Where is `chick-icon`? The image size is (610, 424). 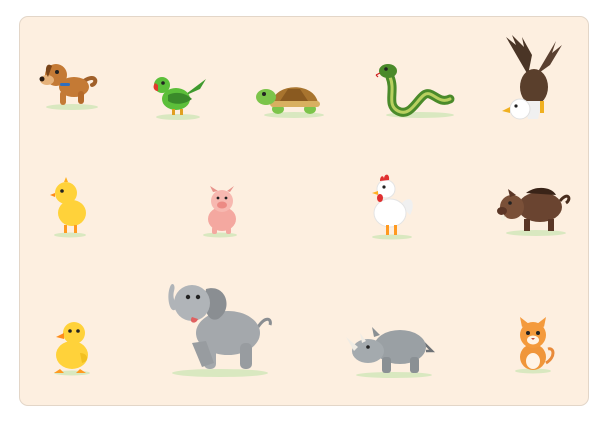 chick-icon is located at coordinates (68, 207).